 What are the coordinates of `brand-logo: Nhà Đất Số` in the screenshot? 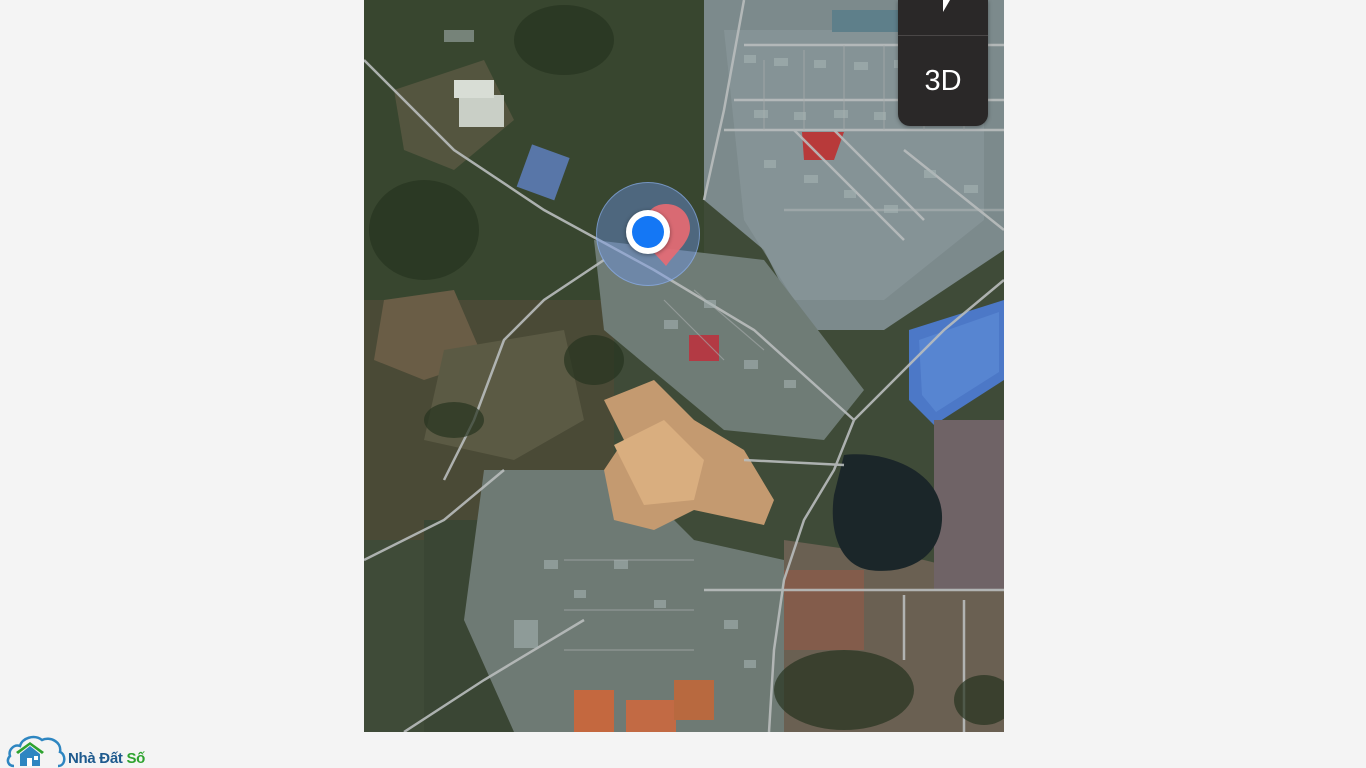 It's located at (75, 750).